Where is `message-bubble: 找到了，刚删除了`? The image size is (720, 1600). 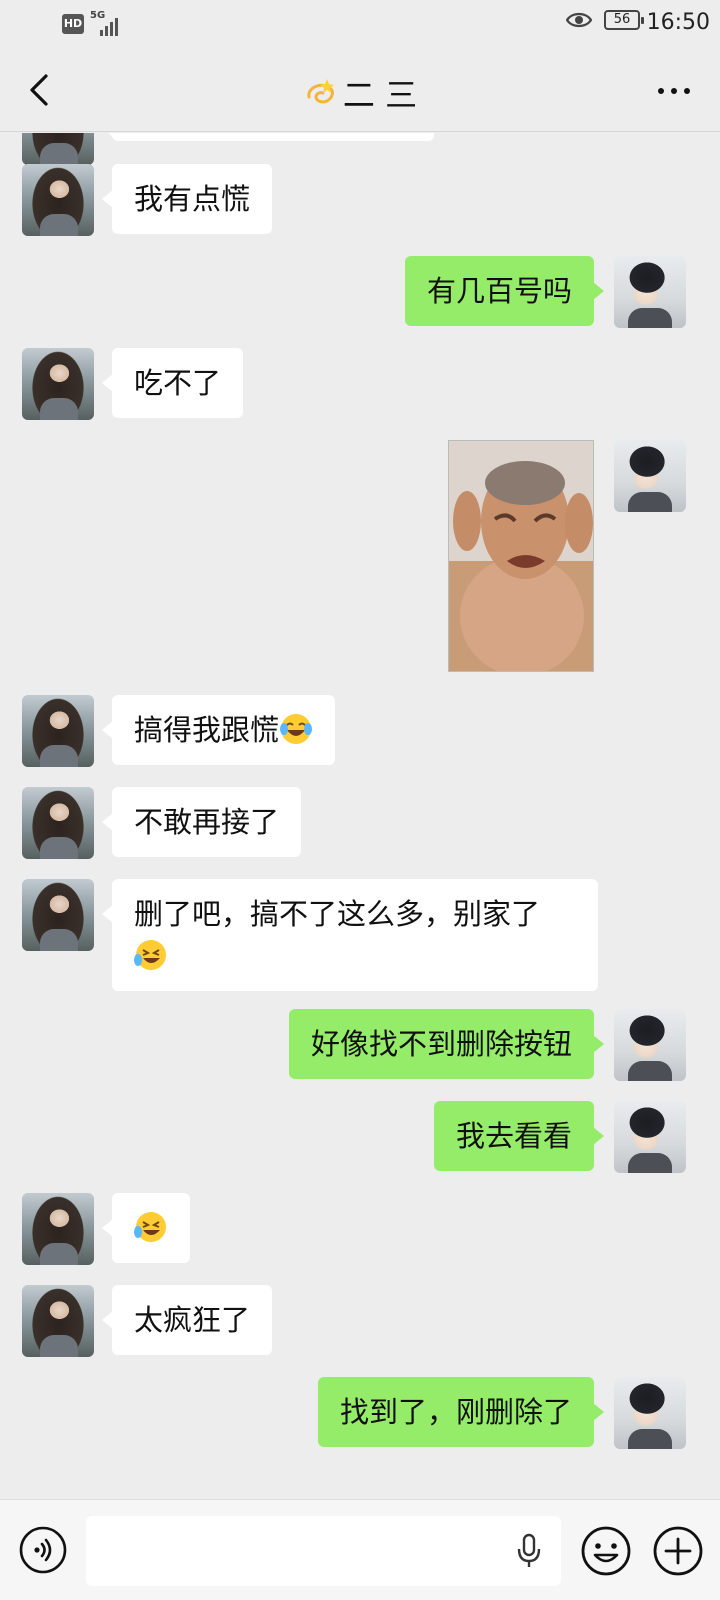
message-bubble: 找到了，刚删除了 is located at coordinates (461, 1412).